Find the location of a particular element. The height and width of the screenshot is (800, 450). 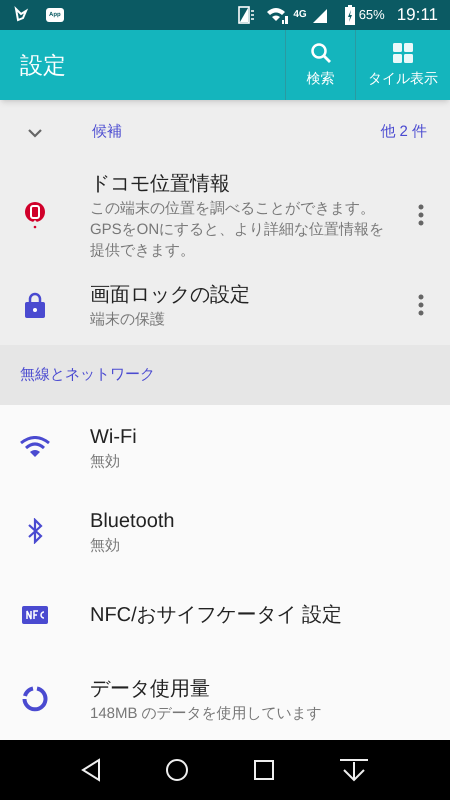

settings-item: Wi-Fi 無効 is located at coordinates (225, 447).